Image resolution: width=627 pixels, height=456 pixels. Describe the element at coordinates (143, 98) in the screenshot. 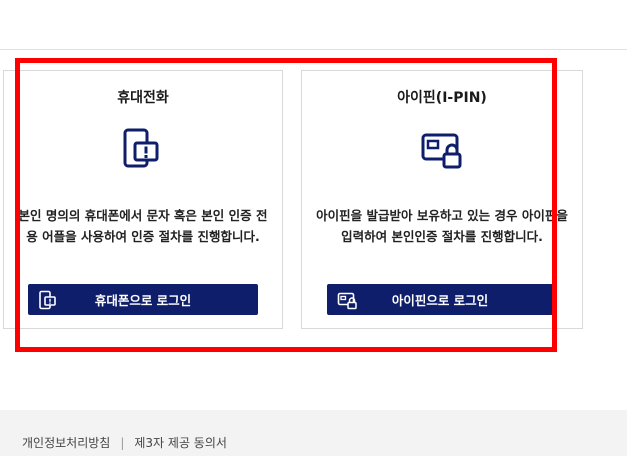

I see `phone-card-title: 휴대전화` at that location.